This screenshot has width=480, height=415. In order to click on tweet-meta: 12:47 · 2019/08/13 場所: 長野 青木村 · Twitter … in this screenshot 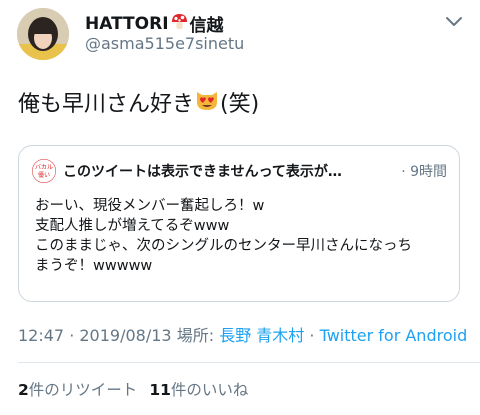, I will do `click(242, 334)`.